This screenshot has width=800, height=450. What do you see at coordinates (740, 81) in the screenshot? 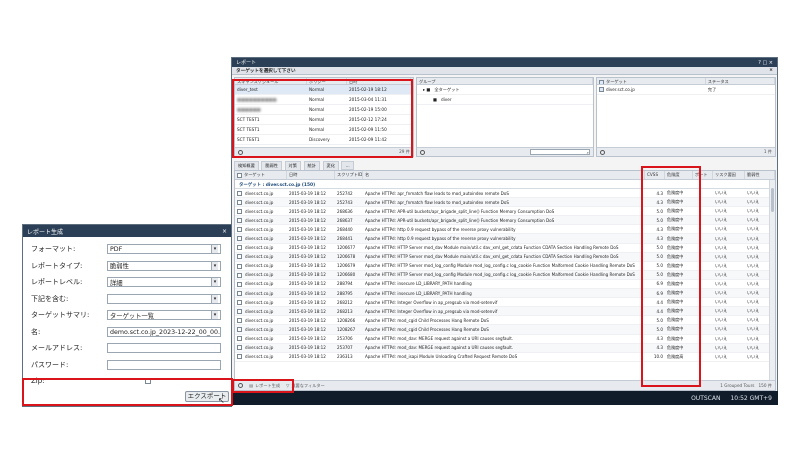
I see `col-status: ステータス` at bounding box center [740, 81].